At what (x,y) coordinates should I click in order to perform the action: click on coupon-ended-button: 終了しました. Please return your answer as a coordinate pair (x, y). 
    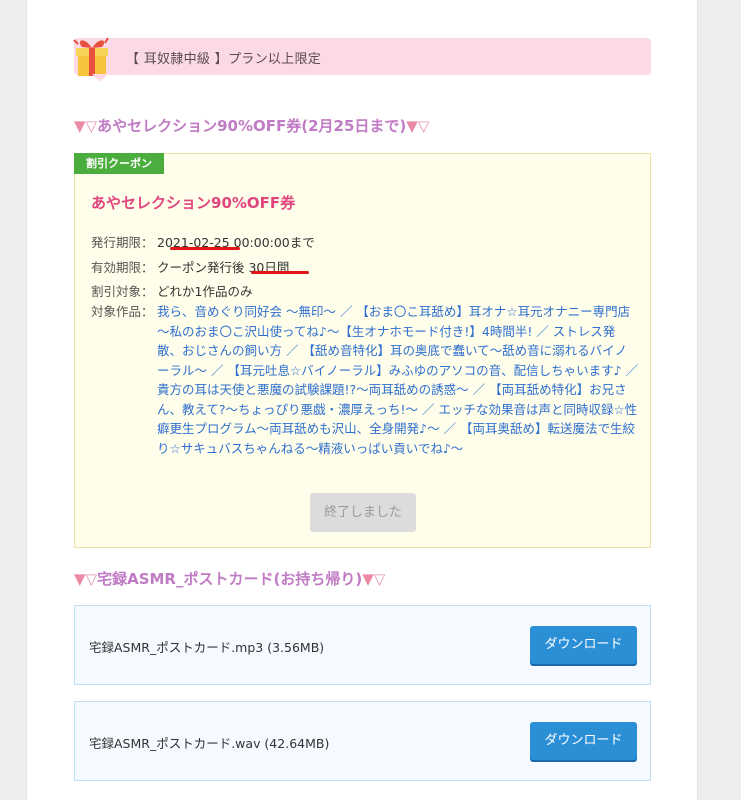
    Looking at the image, I should click on (363, 512).